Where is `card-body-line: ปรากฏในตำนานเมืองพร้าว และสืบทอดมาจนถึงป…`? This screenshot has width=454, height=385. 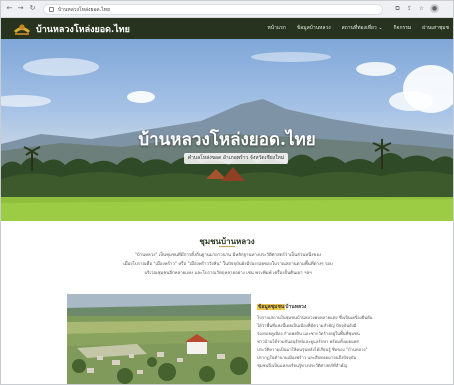 card-body-line: ปรากฏในตำนานเมืองพร้าว และสืบทอดมาจนถึงป… is located at coordinates (307, 357).